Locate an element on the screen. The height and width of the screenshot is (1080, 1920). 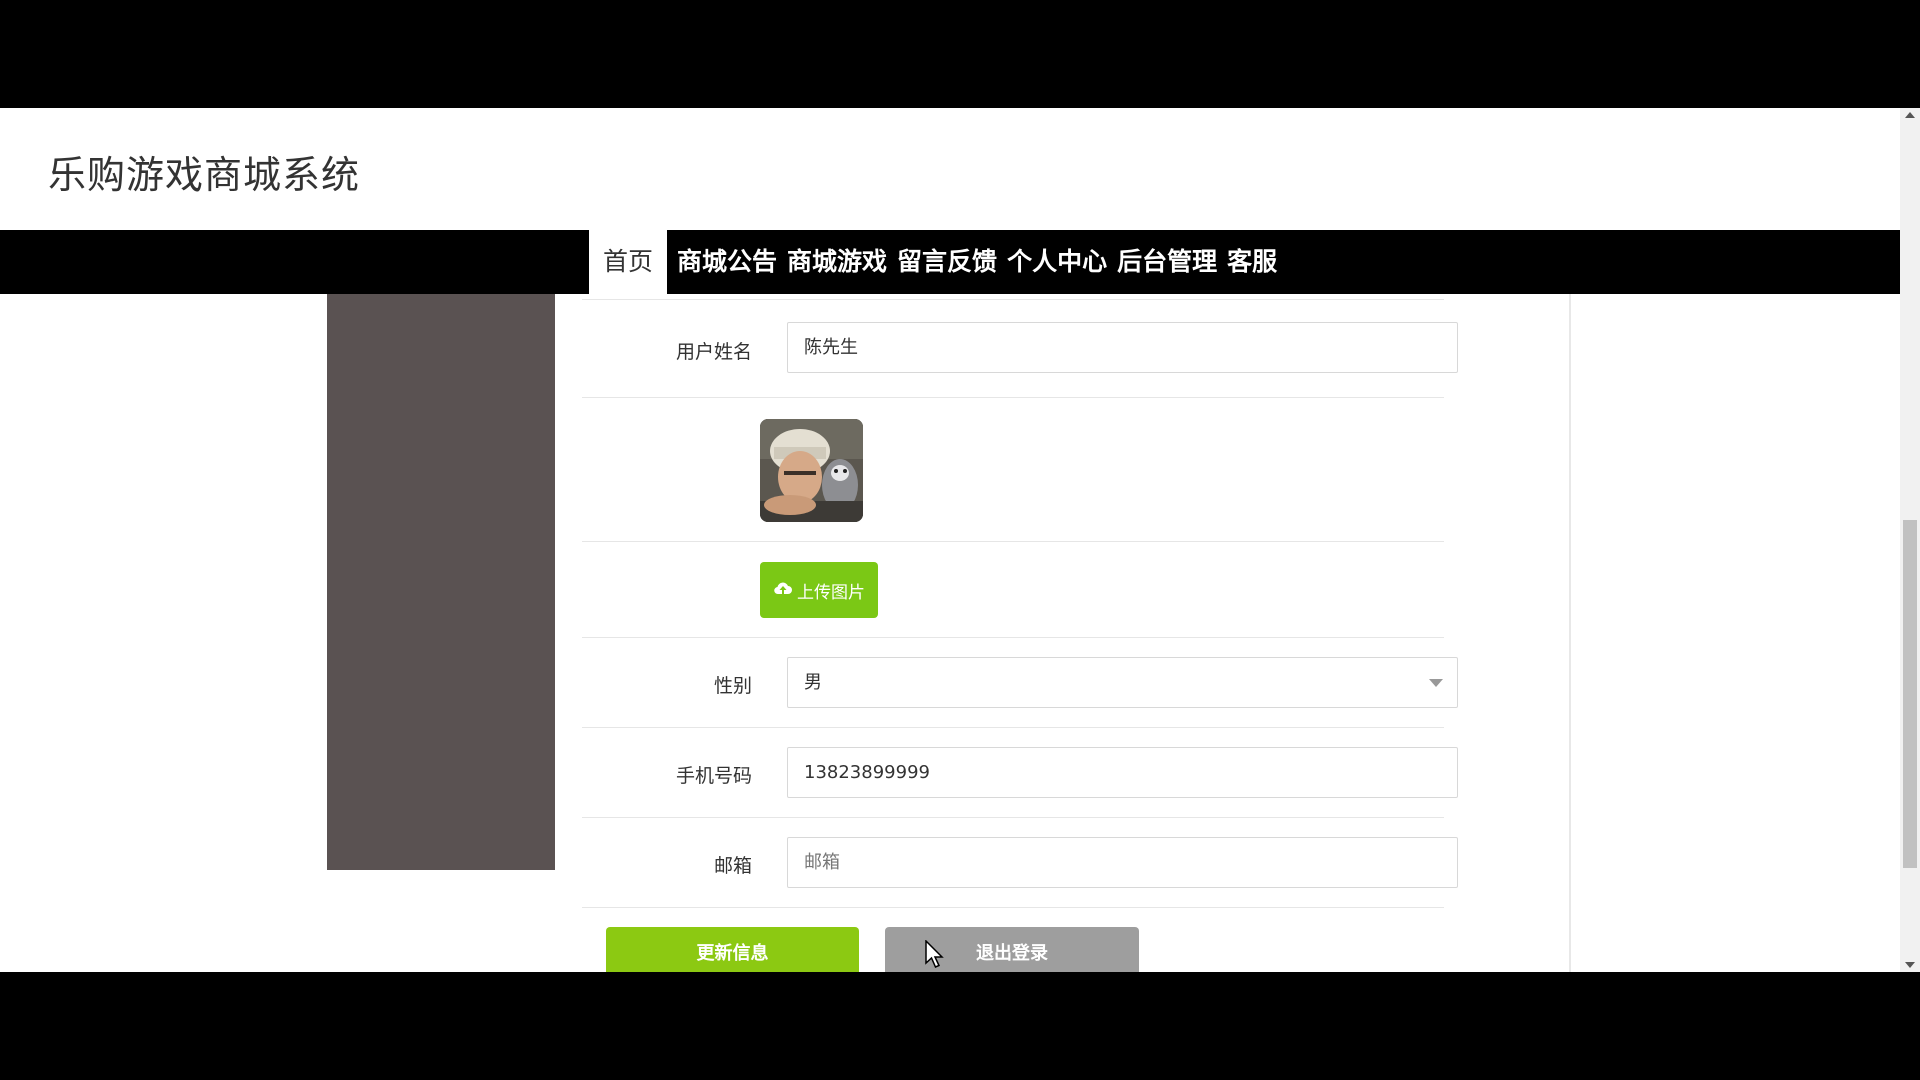
nav-item-home: 首页 is located at coordinates (628, 262).